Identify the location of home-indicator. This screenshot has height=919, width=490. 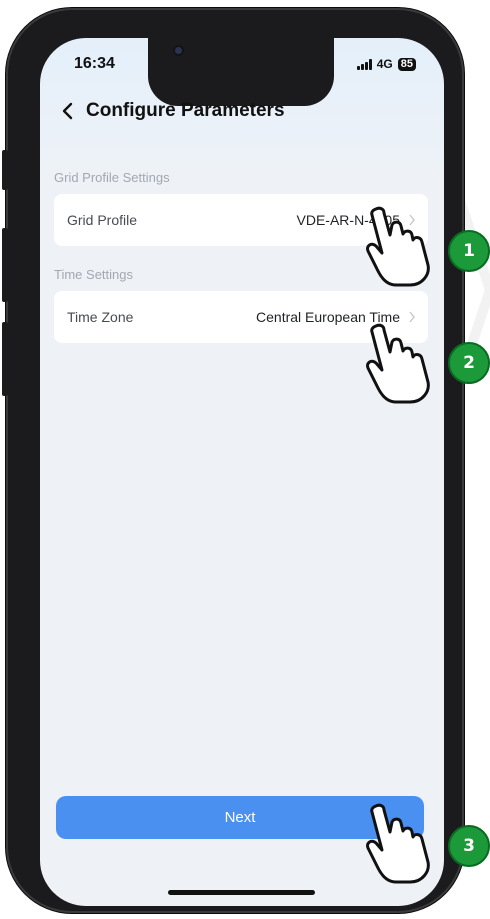
(241, 892).